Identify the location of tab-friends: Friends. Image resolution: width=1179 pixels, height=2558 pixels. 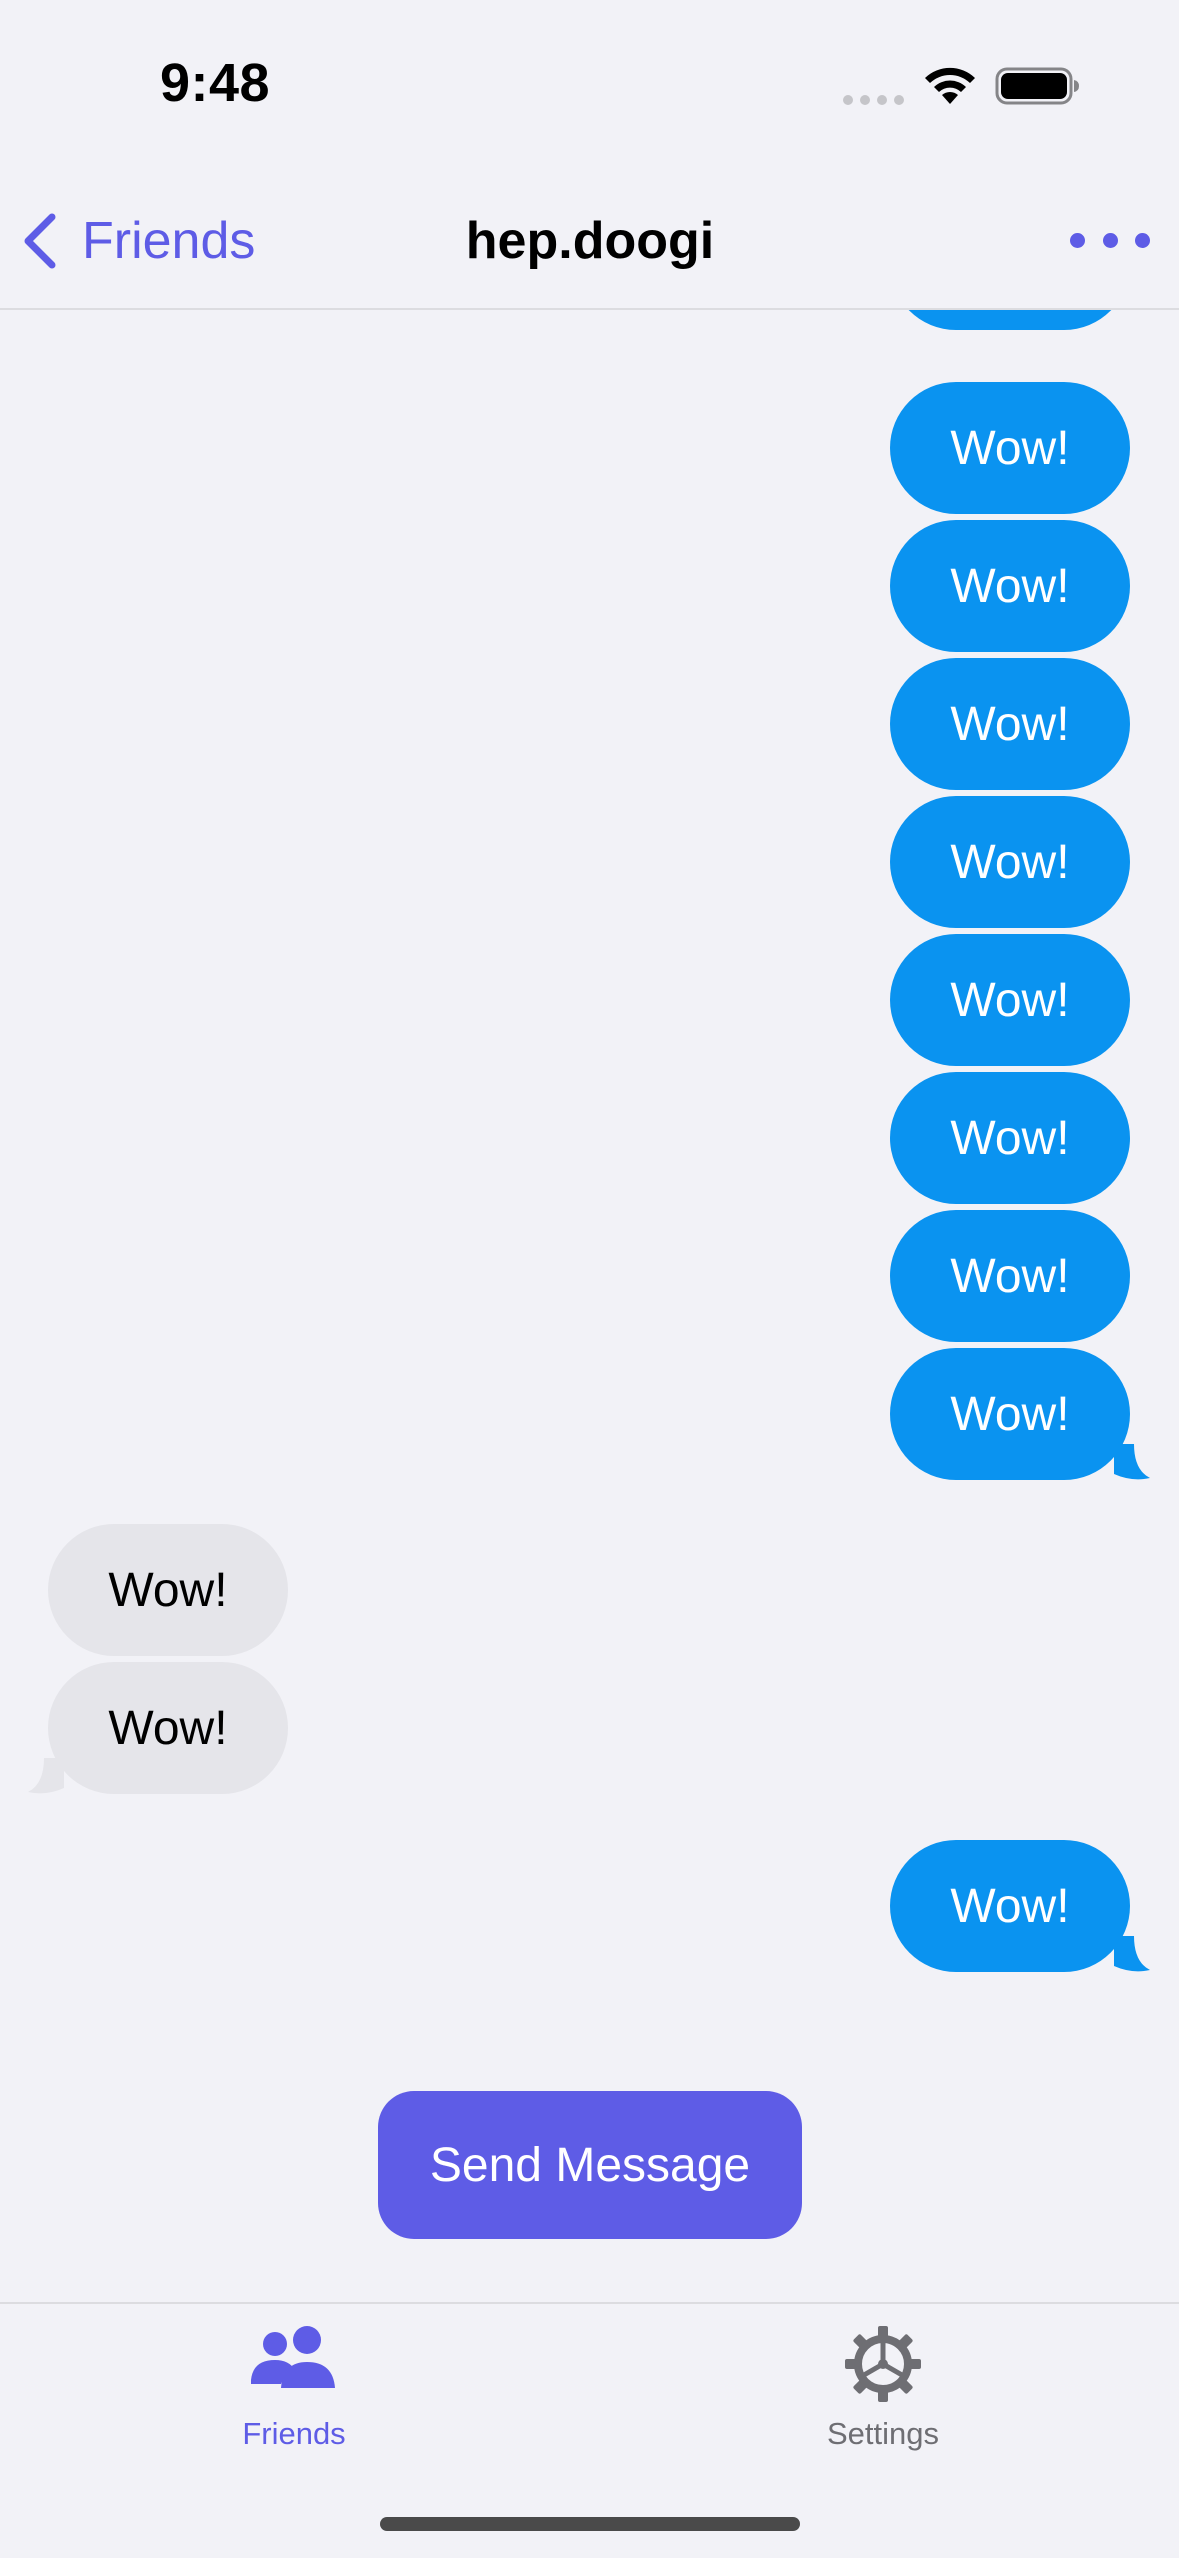
(294, 2388).